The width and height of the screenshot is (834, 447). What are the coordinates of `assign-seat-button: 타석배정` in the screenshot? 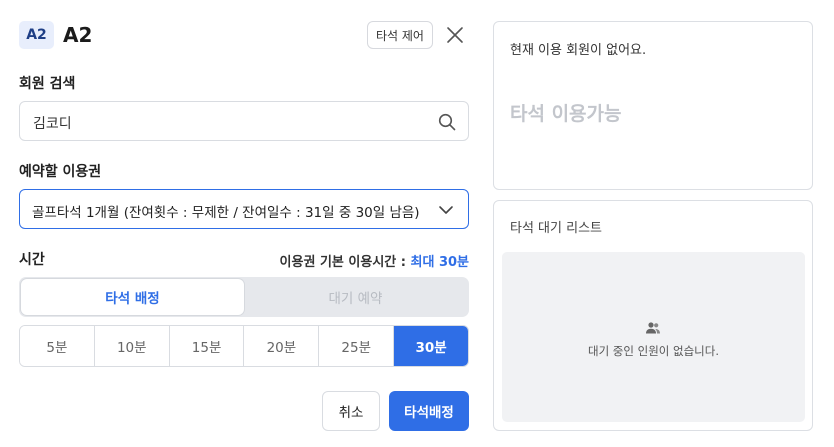 It's located at (429, 411).